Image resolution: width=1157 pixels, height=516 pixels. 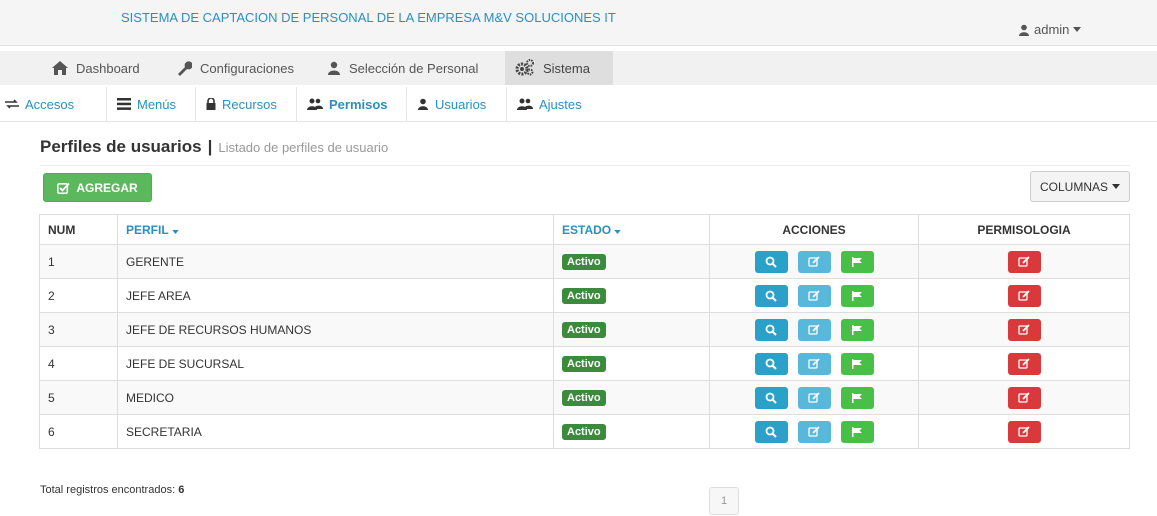 I want to click on user-icon, so click(x=423, y=104).